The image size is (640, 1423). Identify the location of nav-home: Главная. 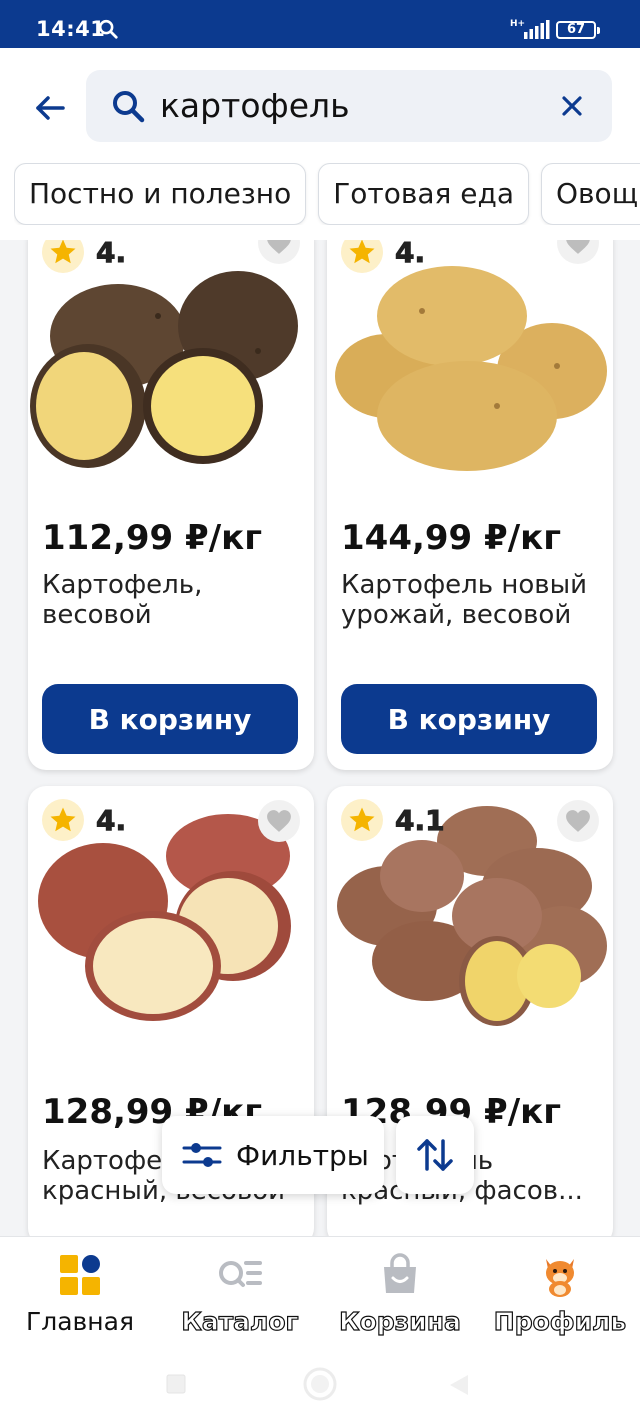
(80, 1296).